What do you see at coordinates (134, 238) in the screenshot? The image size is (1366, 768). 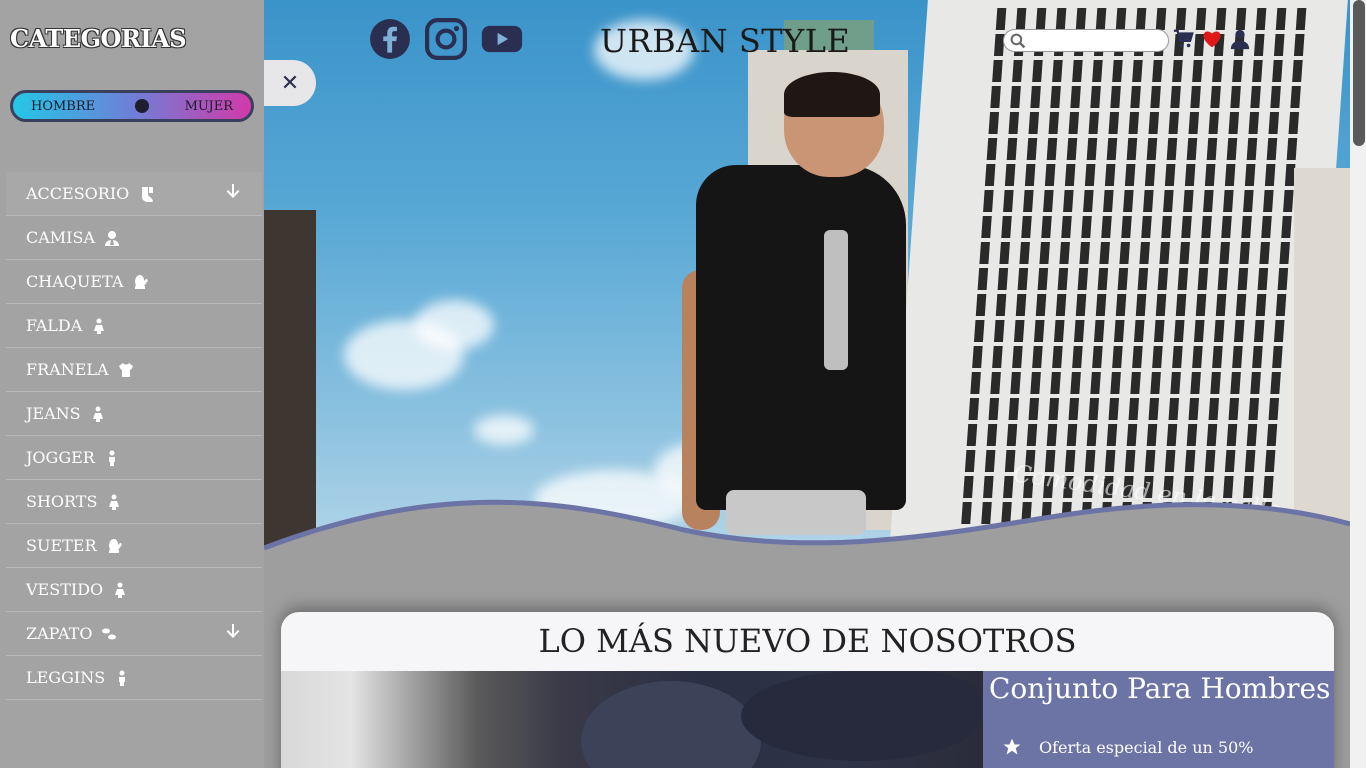 I see `sidebar-item-camisa: CAMISA` at bounding box center [134, 238].